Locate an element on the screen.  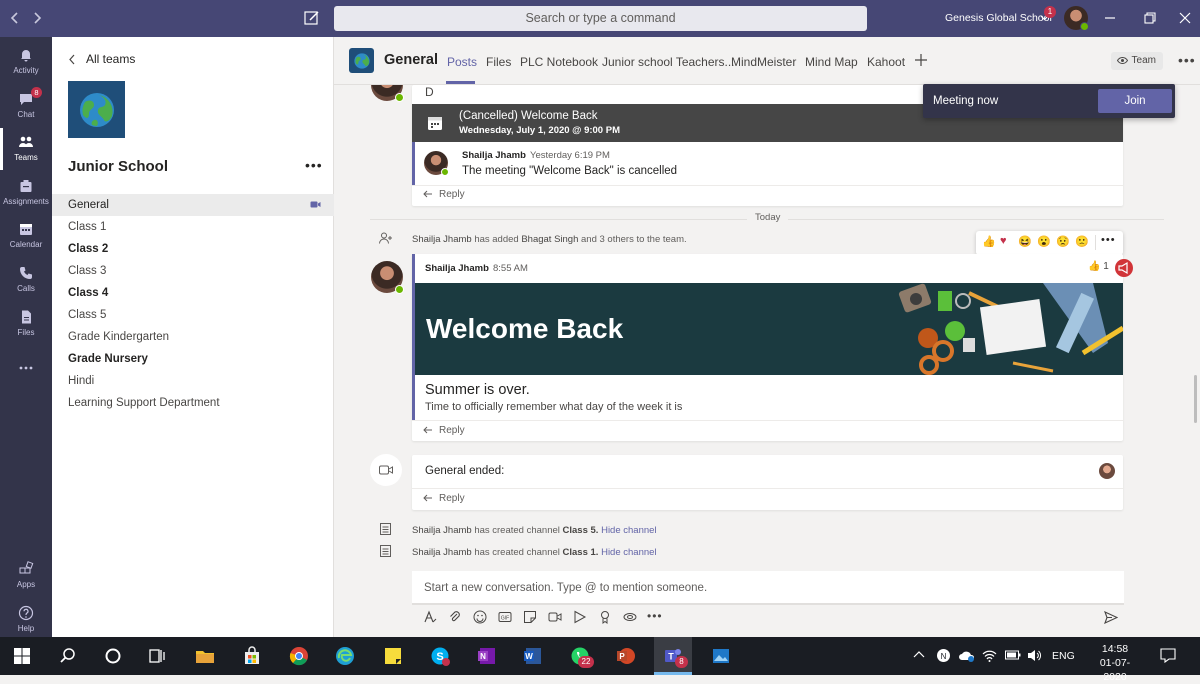
gif-icon: GIF is located at coordinates (505, 617).